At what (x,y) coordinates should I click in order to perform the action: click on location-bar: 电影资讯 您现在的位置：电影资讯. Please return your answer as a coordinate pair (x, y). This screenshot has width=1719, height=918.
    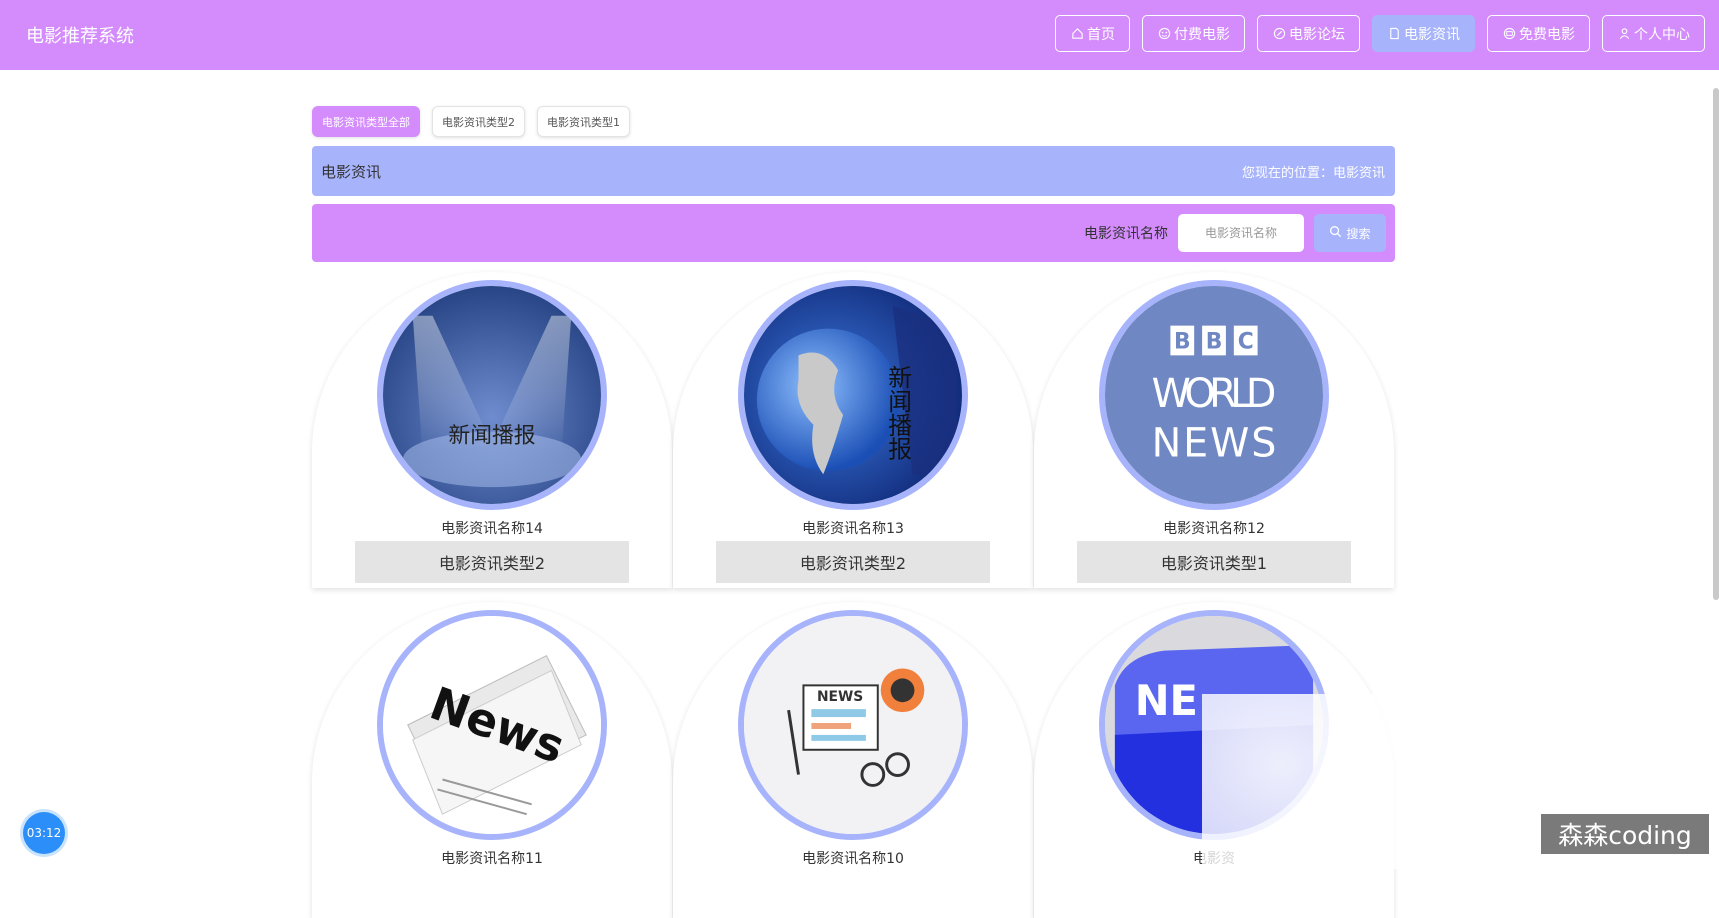
    Looking at the image, I should click on (853, 171).